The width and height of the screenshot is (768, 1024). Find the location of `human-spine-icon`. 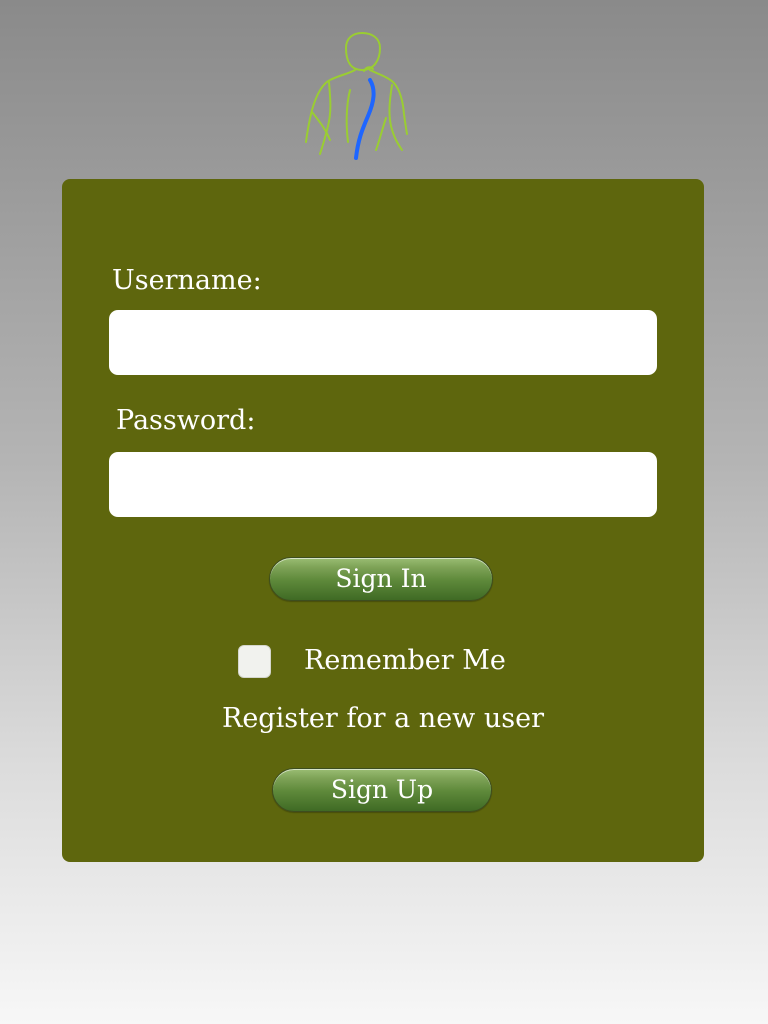

human-spine-icon is located at coordinates (356, 96).